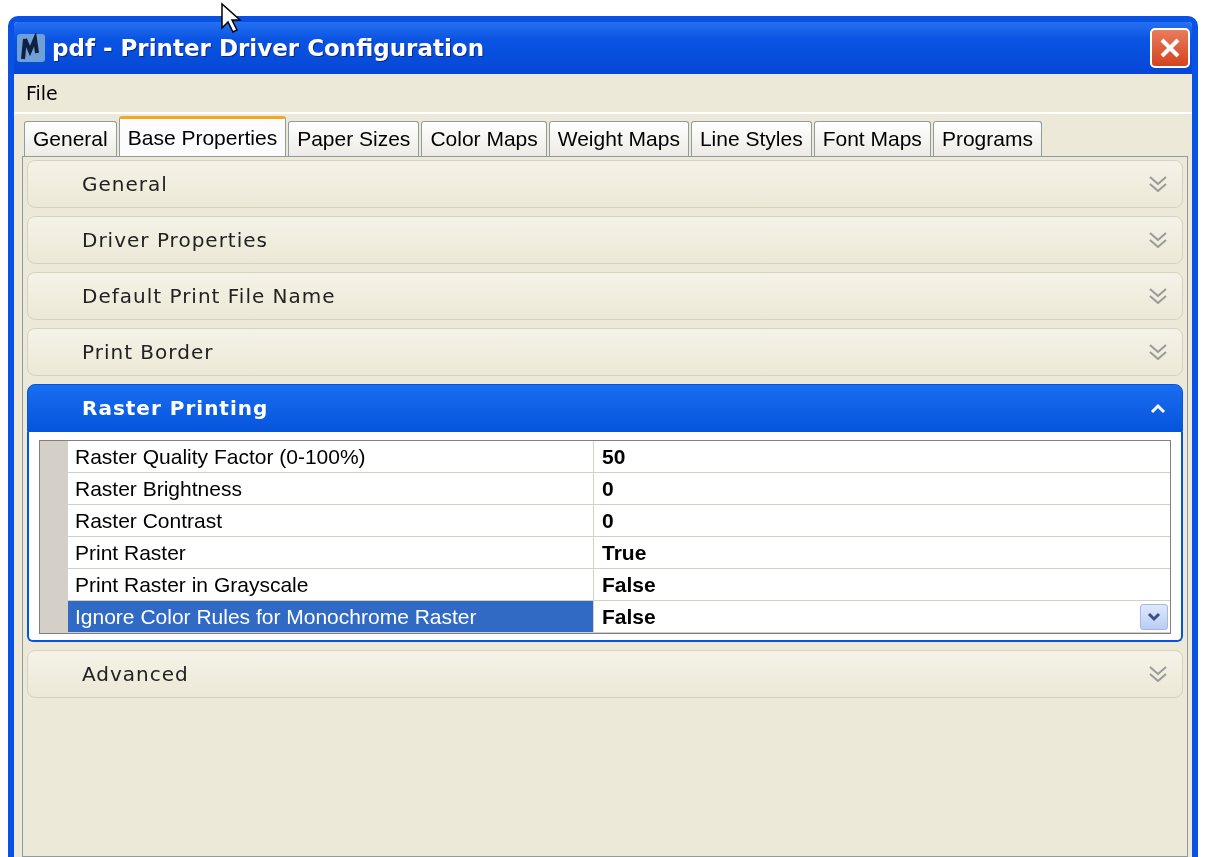 This screenshot has height=857, width=1206. I want to click on property-name: Raster Quality Factor (0-100%), so click(331, 457).